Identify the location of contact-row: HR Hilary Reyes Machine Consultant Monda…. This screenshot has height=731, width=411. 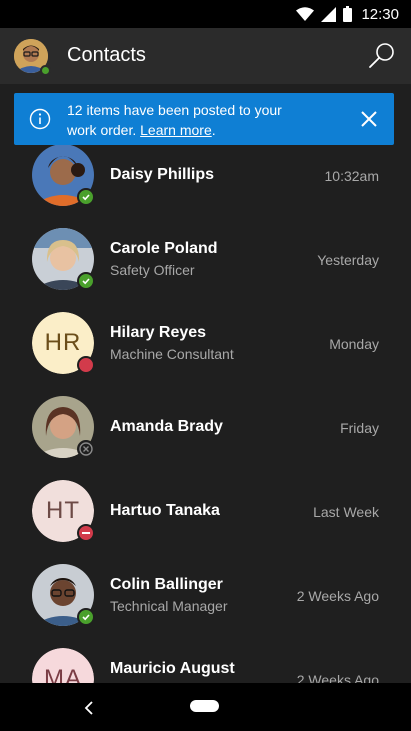
(205, 342).